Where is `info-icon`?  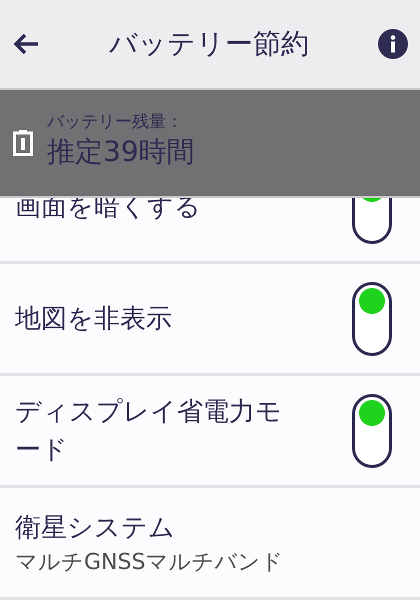
info-icon is located at coordinates (393, 44).